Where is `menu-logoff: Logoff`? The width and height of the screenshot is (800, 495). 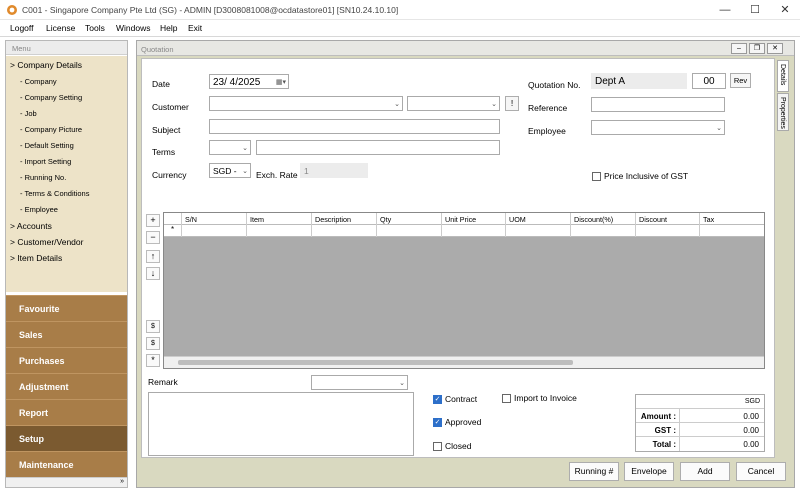
menu-logoff: Logoff is located at coordinates (21, 28).